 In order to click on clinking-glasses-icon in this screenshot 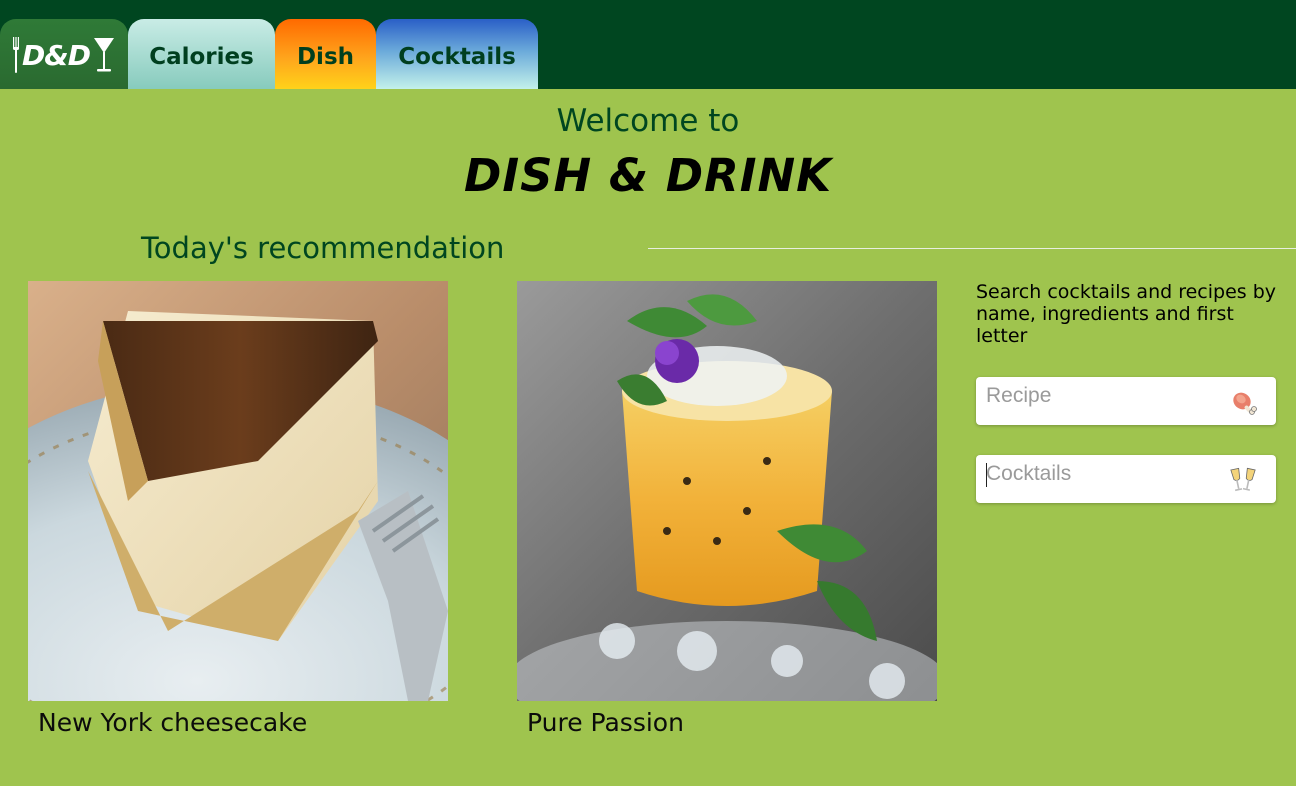, I will do `click(1243, 480)`.